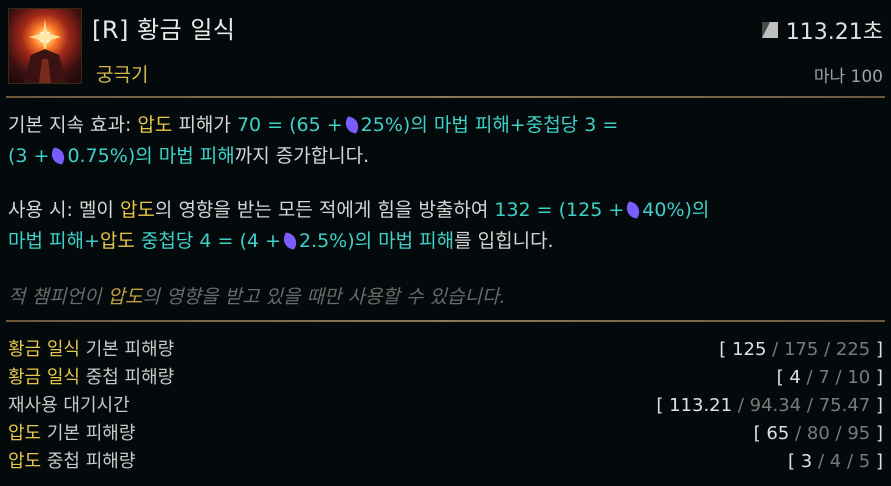 Image resolution: width=891 pixels, height=486 pixels. I want to click on ability-icon, so click(45, 46).